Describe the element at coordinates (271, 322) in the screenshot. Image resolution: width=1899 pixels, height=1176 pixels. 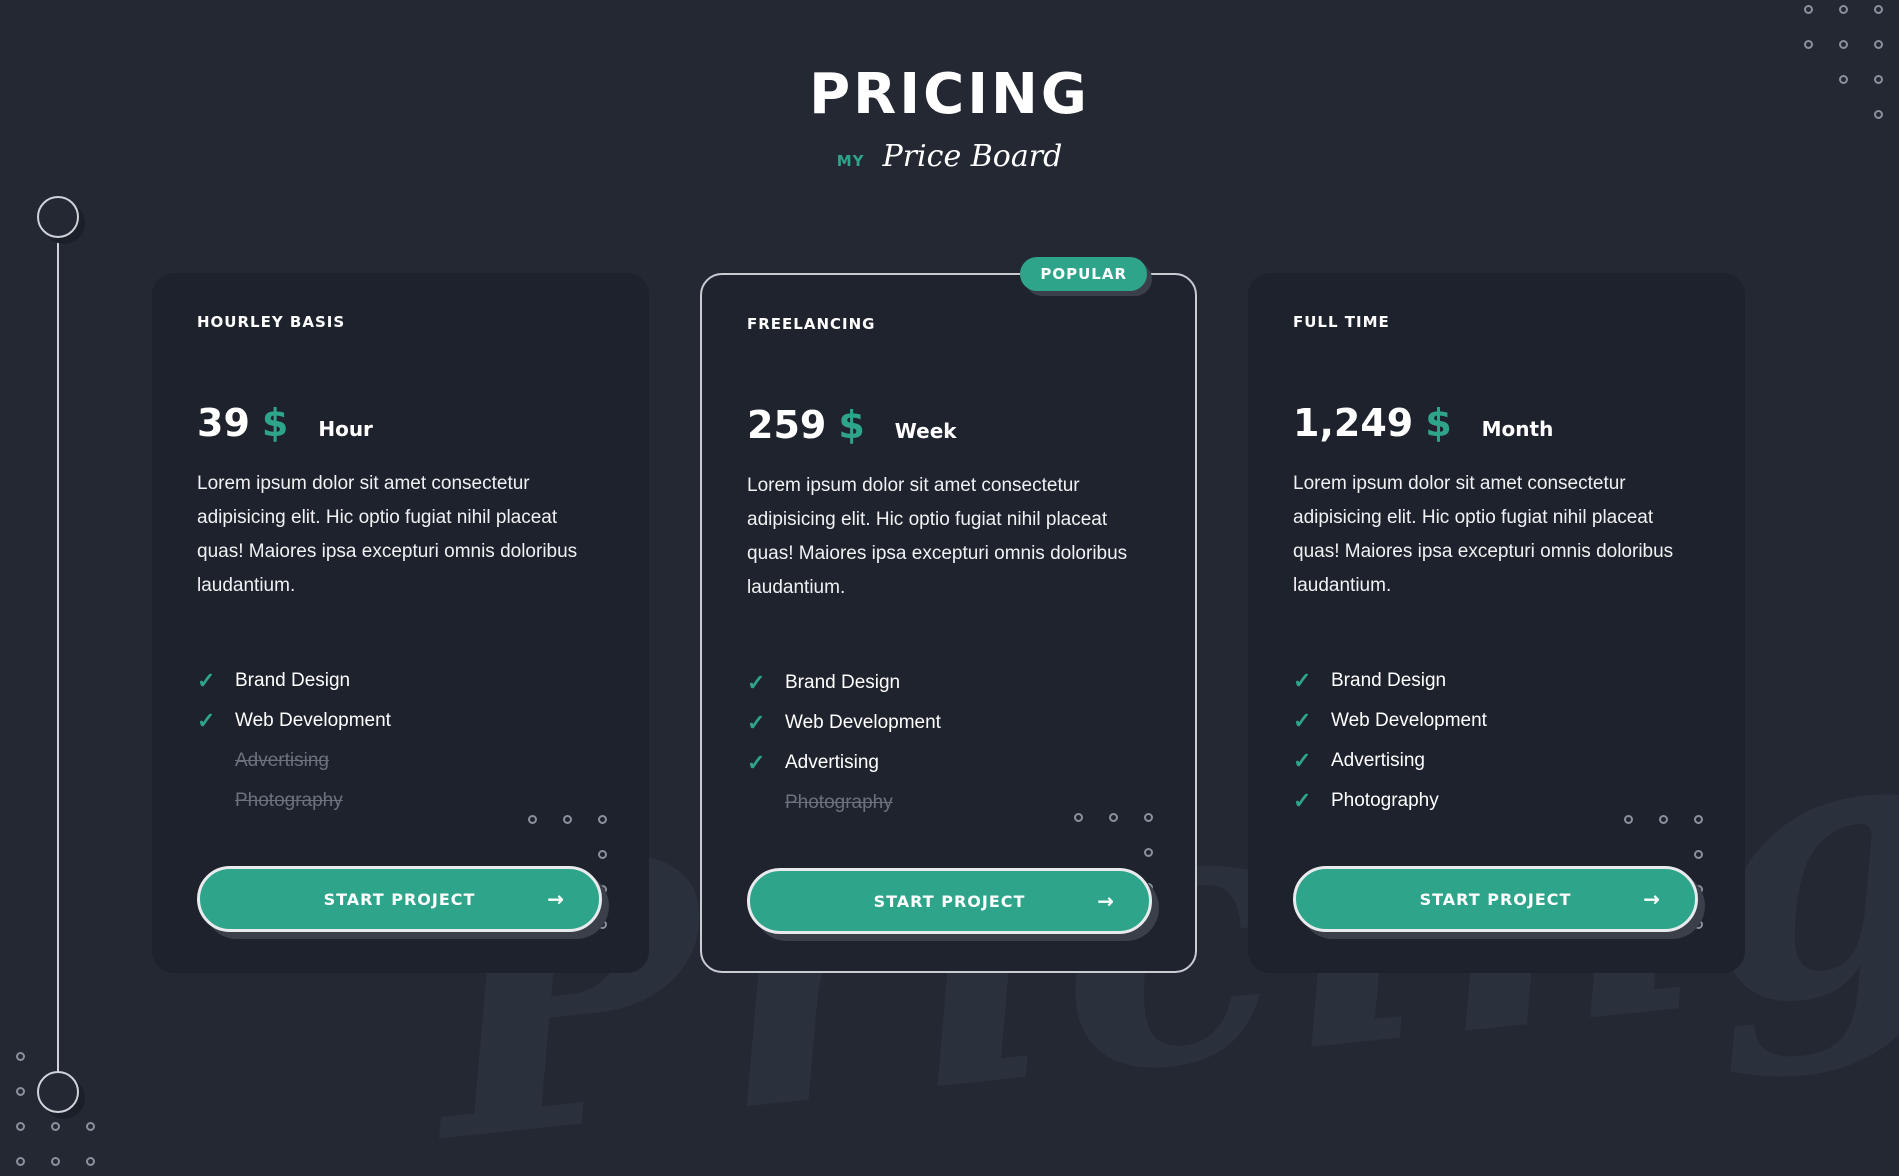
I see `plan-name: HOURLEY BASIS` at that location.